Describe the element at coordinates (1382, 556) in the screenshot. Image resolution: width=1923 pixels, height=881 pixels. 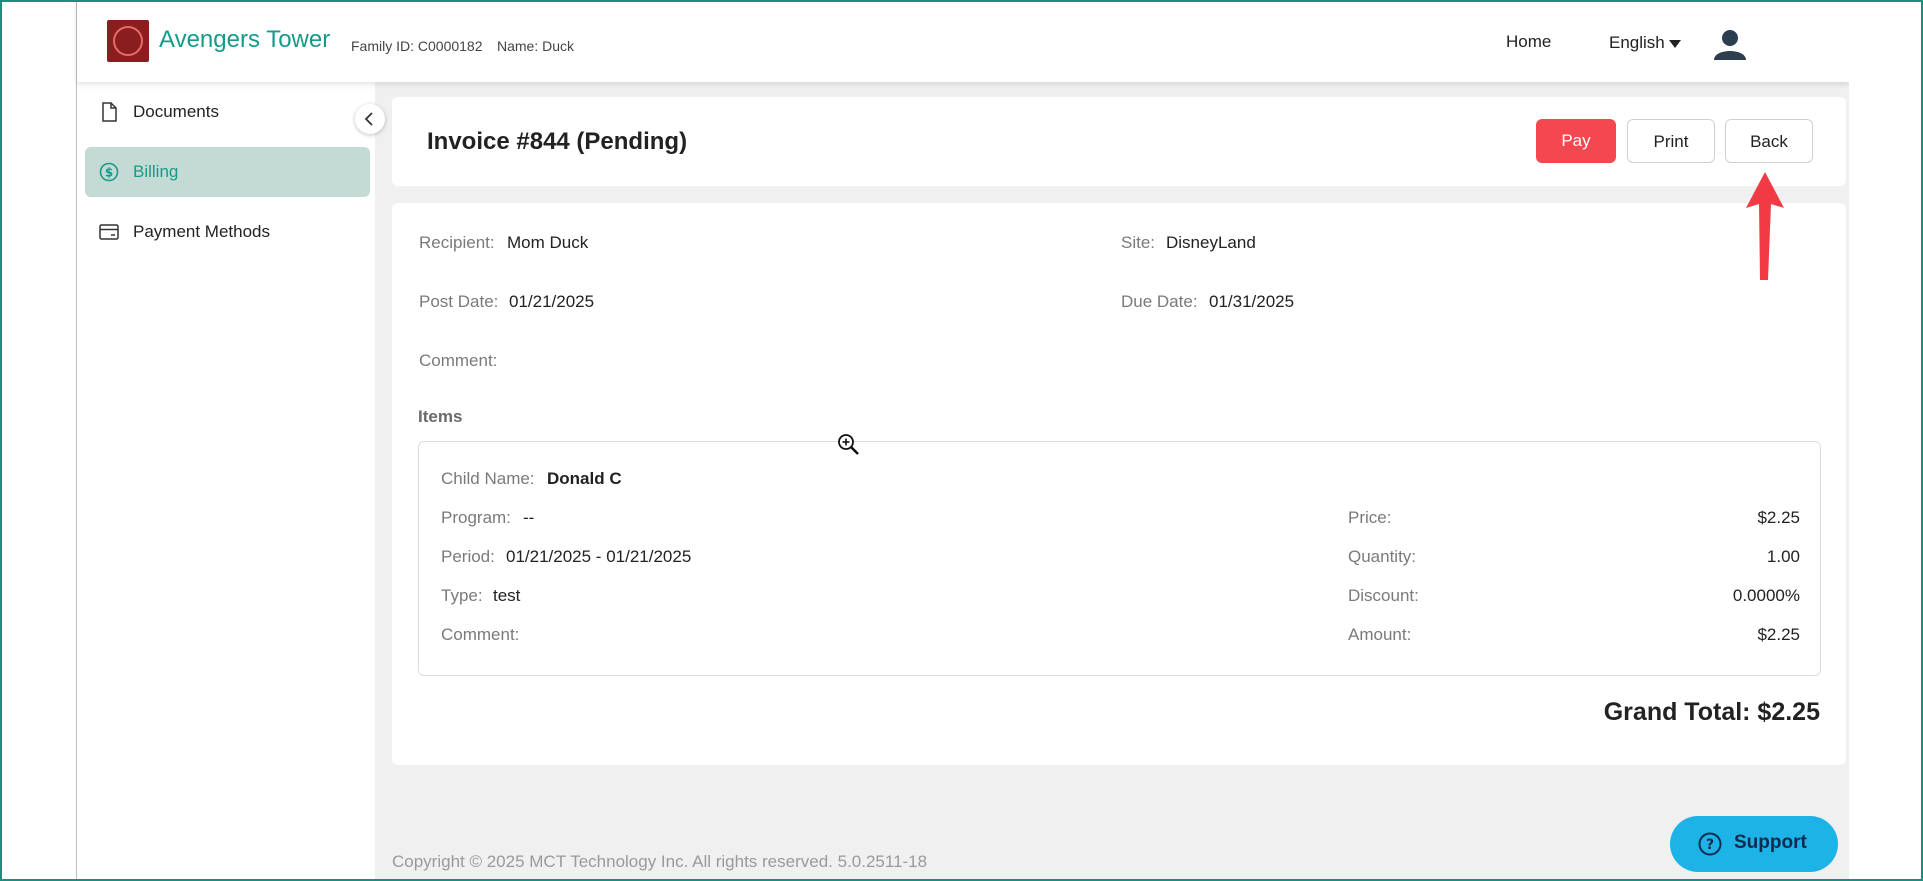
I see `quantity-label: Quantity:` at that location.